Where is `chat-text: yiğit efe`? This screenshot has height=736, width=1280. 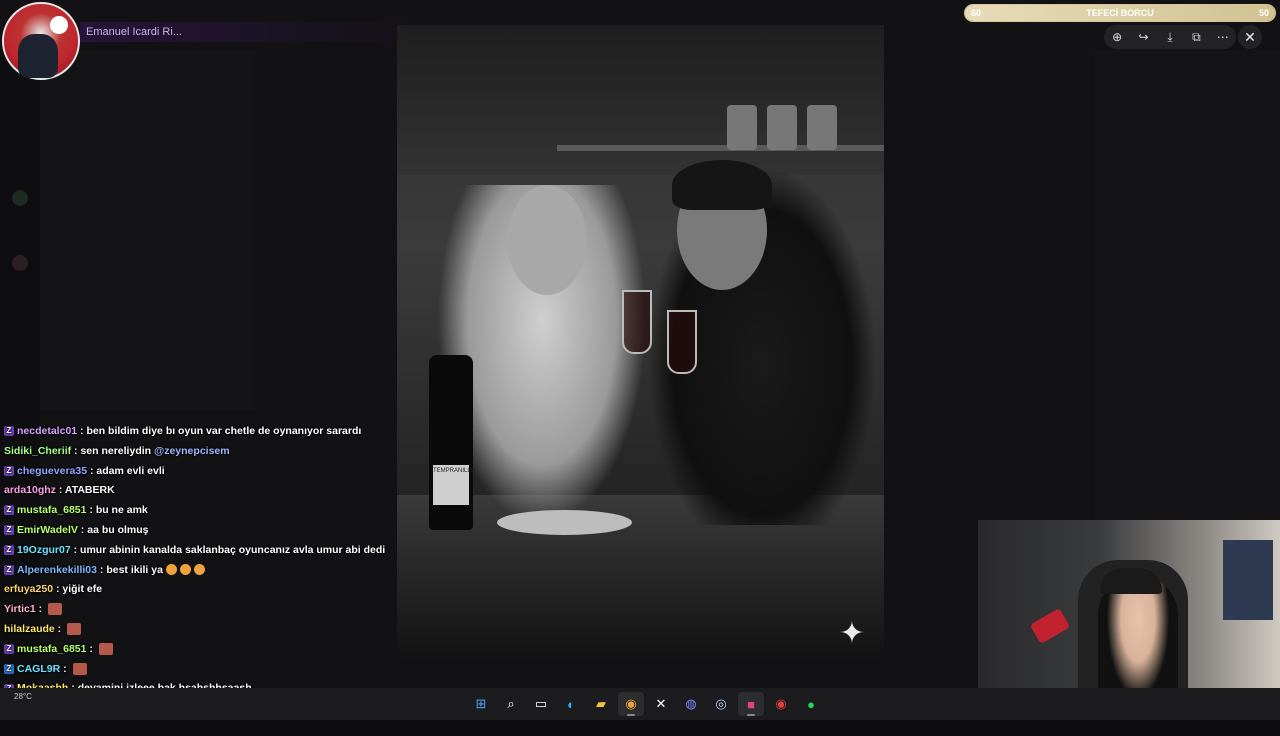
chat-text: yiğit efe is located at coordinates (82, 589).